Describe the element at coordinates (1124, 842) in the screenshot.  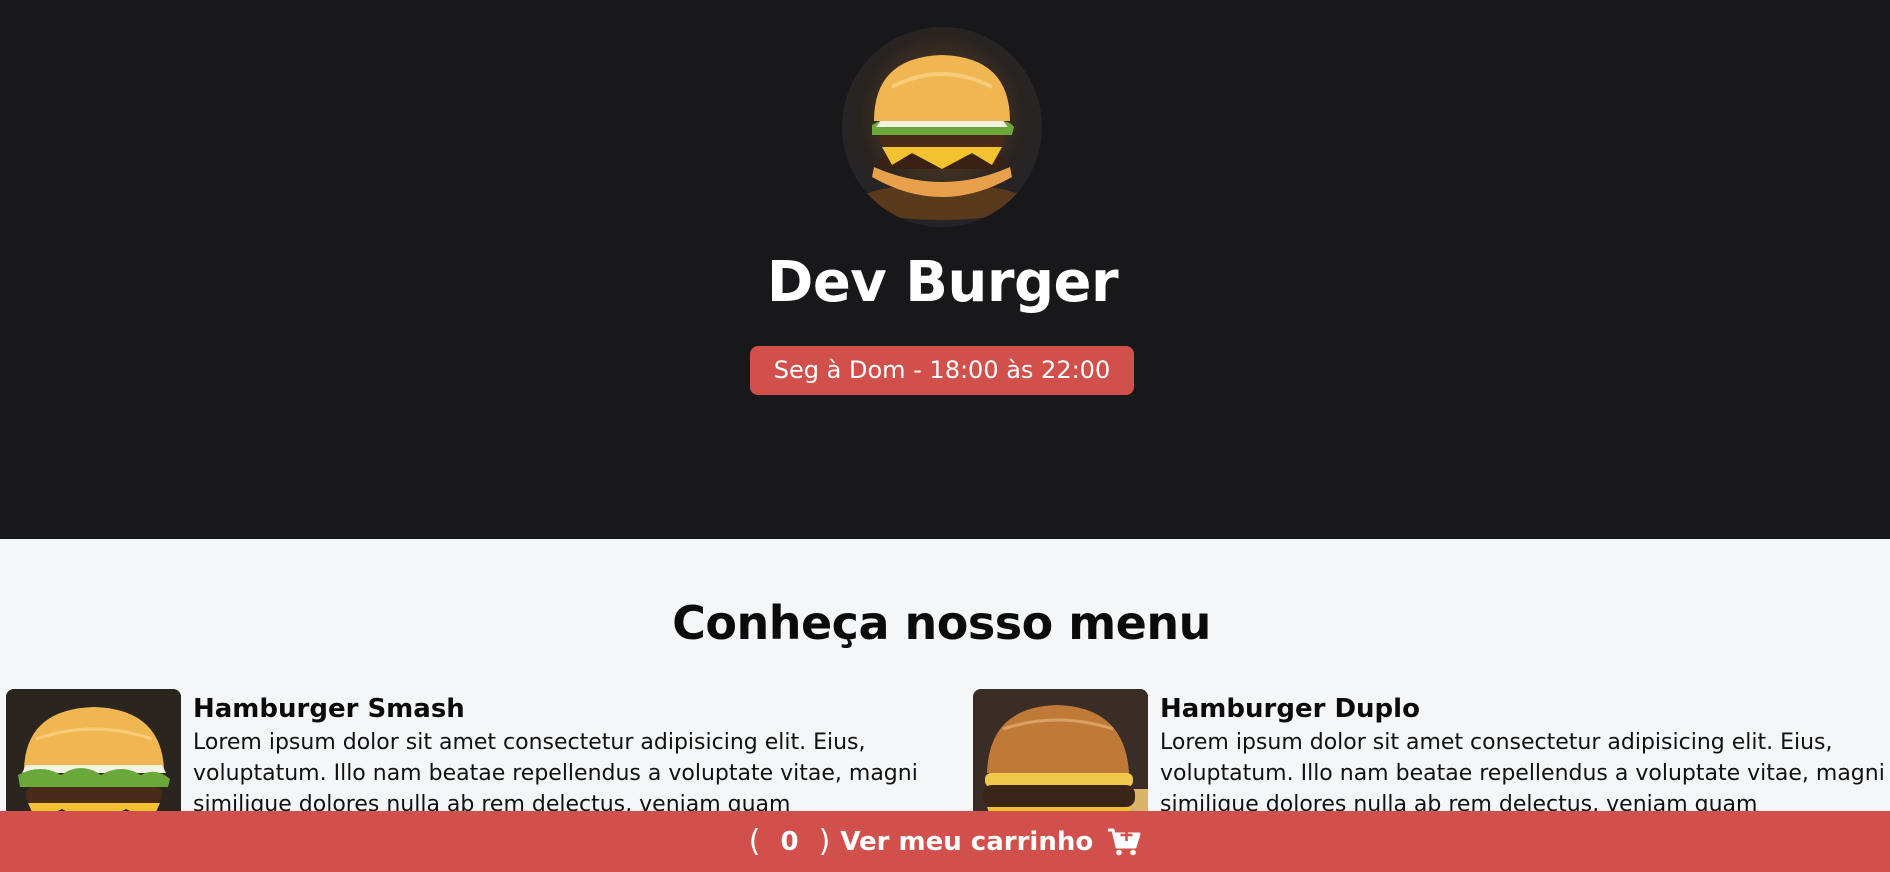
I see `cart-plus-icon` at that location.